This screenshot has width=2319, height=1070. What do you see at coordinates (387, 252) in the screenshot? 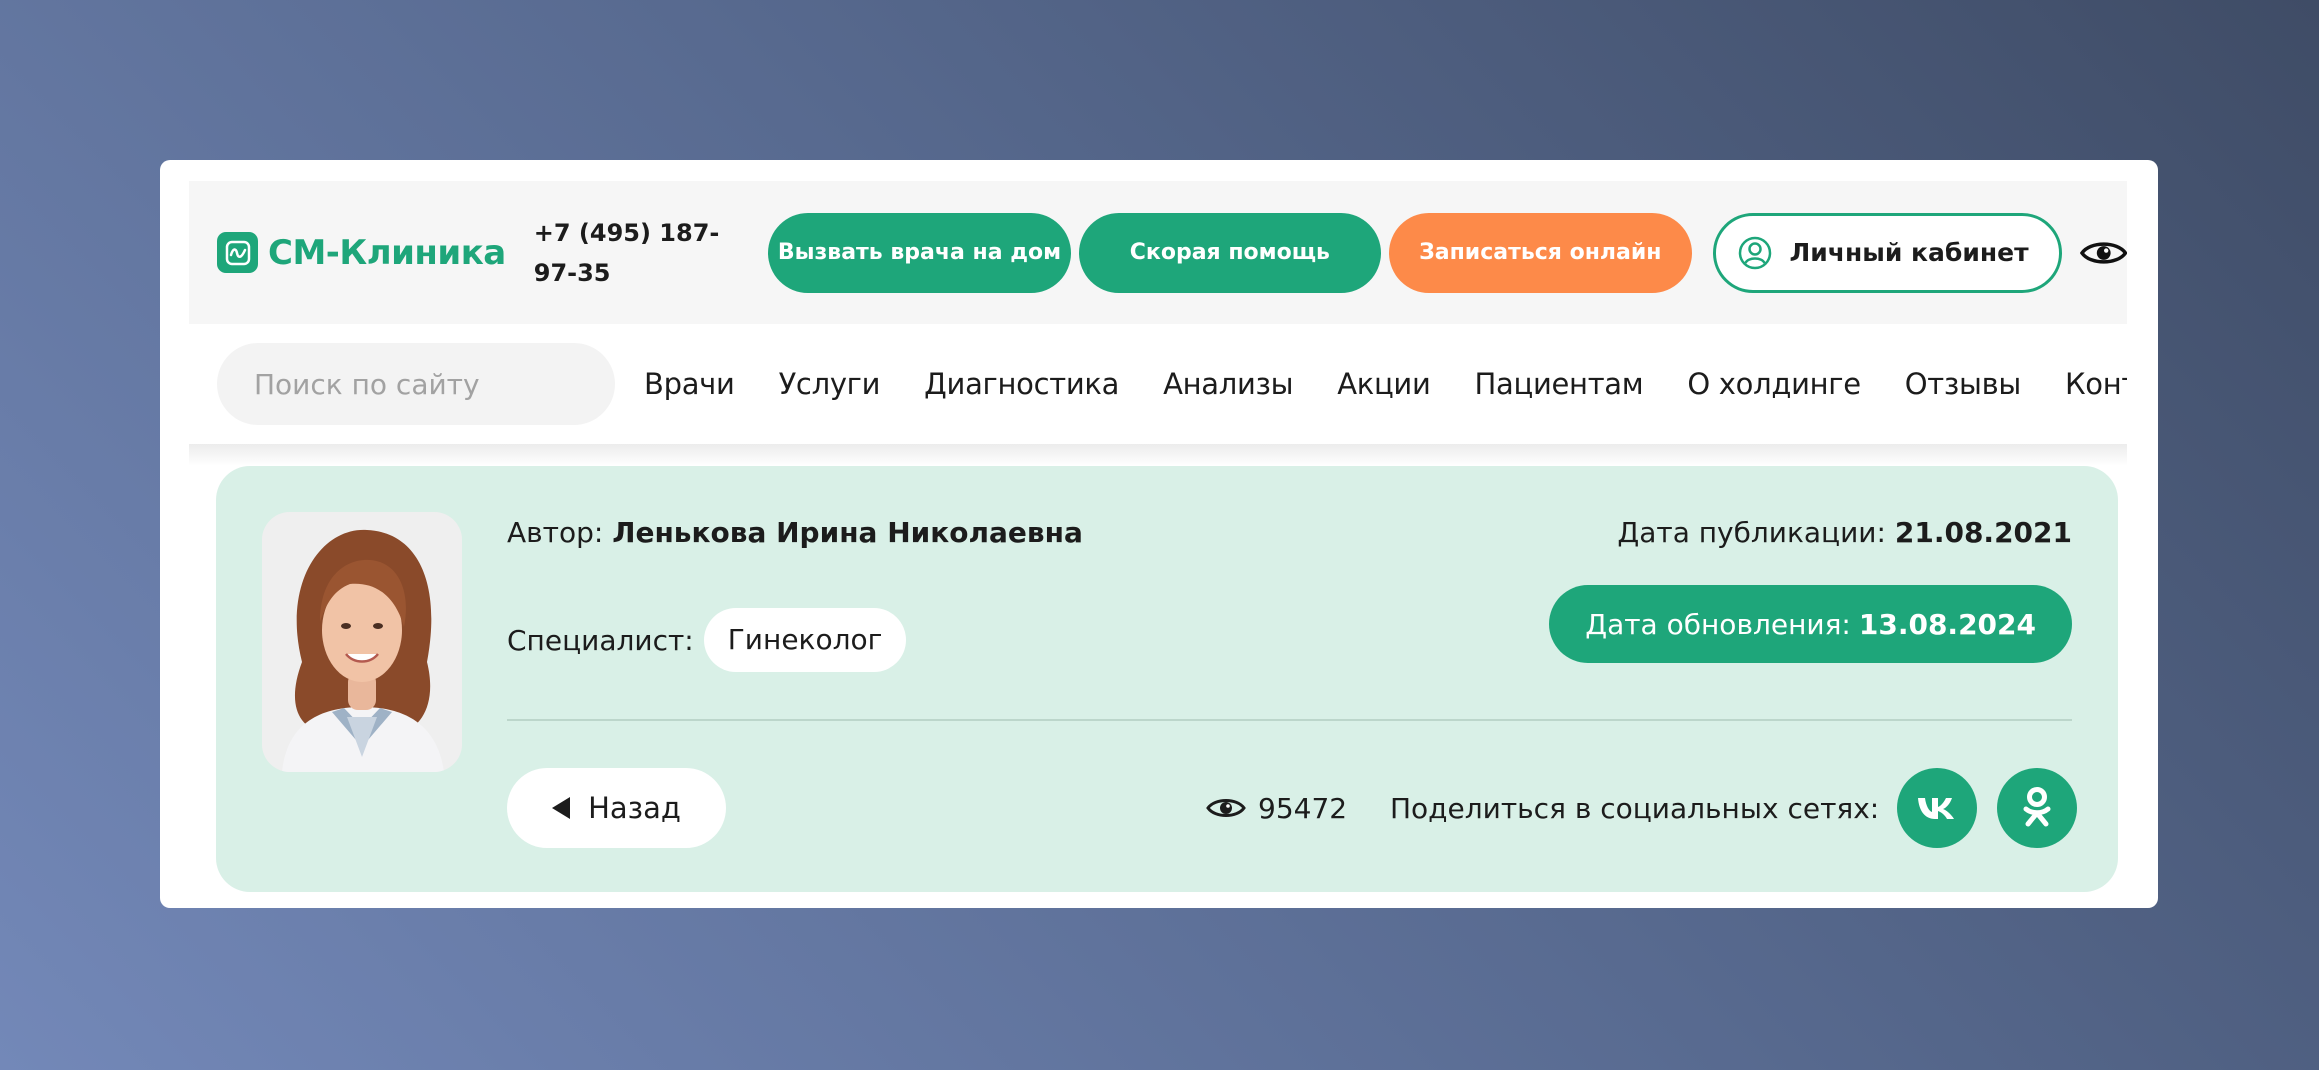
I see `logo-text: СМ-Клиника` at bounding box center [387, 252].